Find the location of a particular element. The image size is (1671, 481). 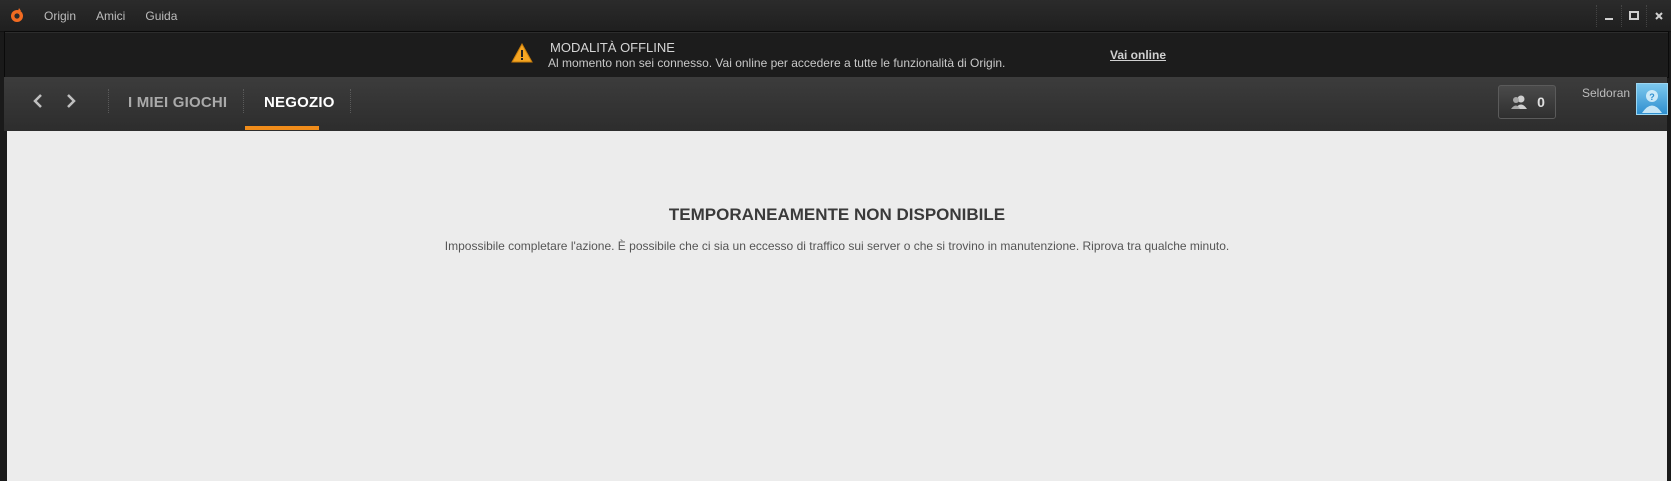

tab-my-games: I MIEI GIOCHI is located at coordinates (177, 102).